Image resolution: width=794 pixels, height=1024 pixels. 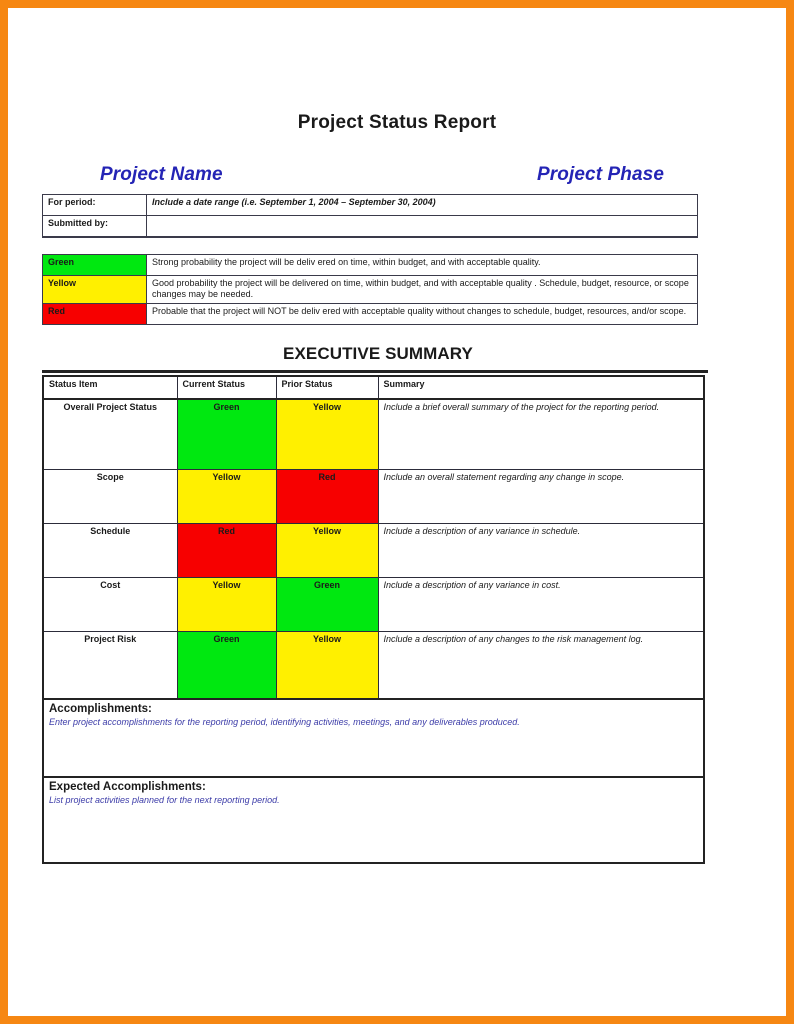 I want to click on column-header-status-item: Status Item, so click(x=110, y=387).